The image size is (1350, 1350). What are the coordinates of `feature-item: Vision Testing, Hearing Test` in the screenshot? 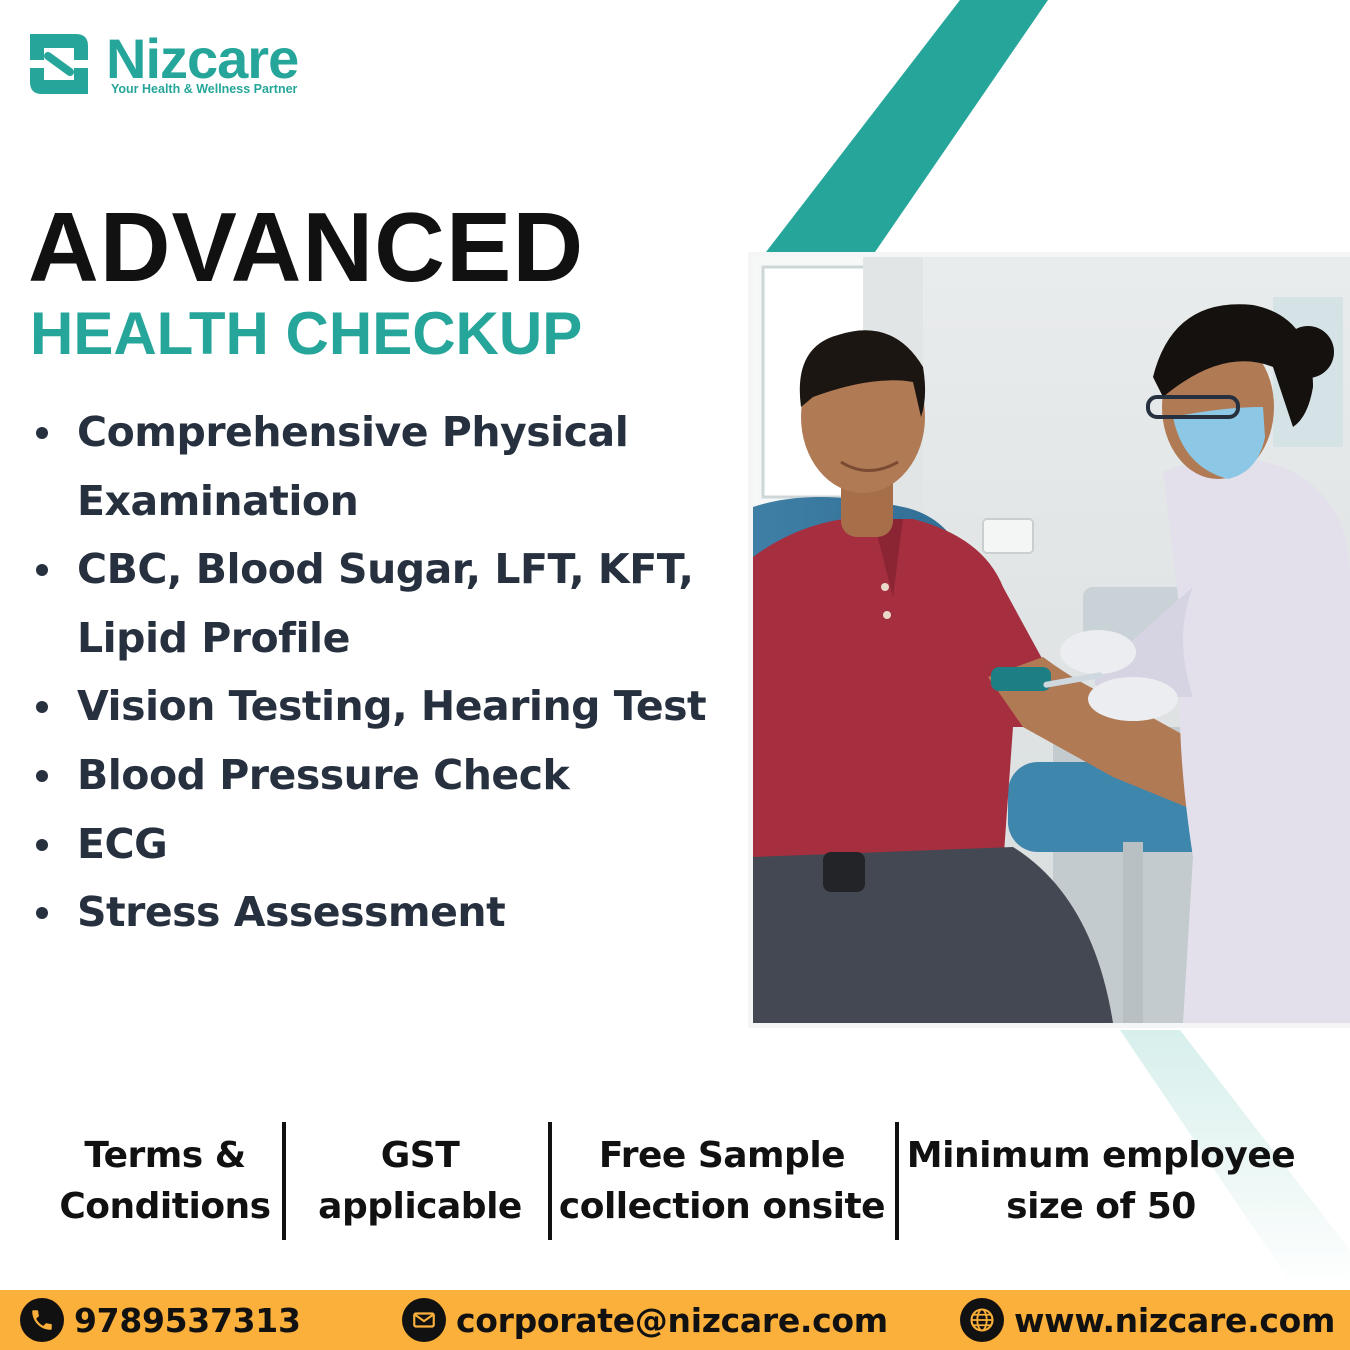 It's located at (386, 706).